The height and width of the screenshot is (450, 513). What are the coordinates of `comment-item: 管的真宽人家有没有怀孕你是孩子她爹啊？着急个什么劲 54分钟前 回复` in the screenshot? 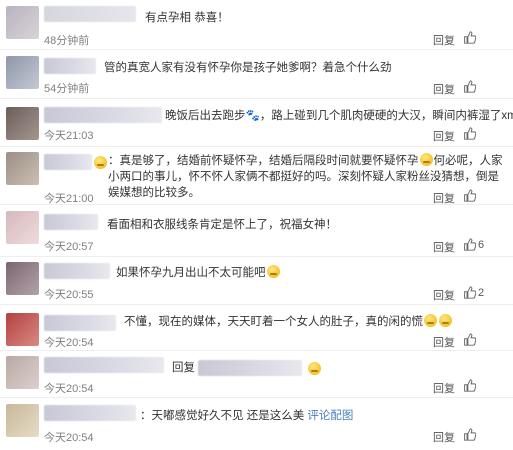 It's located at (256, 74).